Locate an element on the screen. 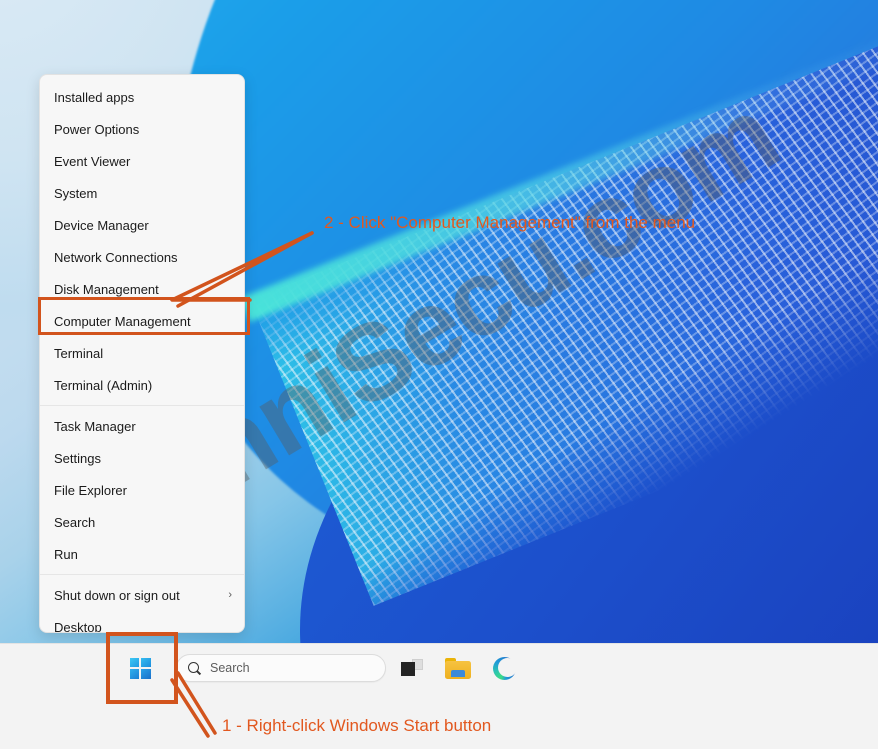 This screenshot has width=878, height=749. menu-item-label: Event Viewer is located at coordinates (92, 161).